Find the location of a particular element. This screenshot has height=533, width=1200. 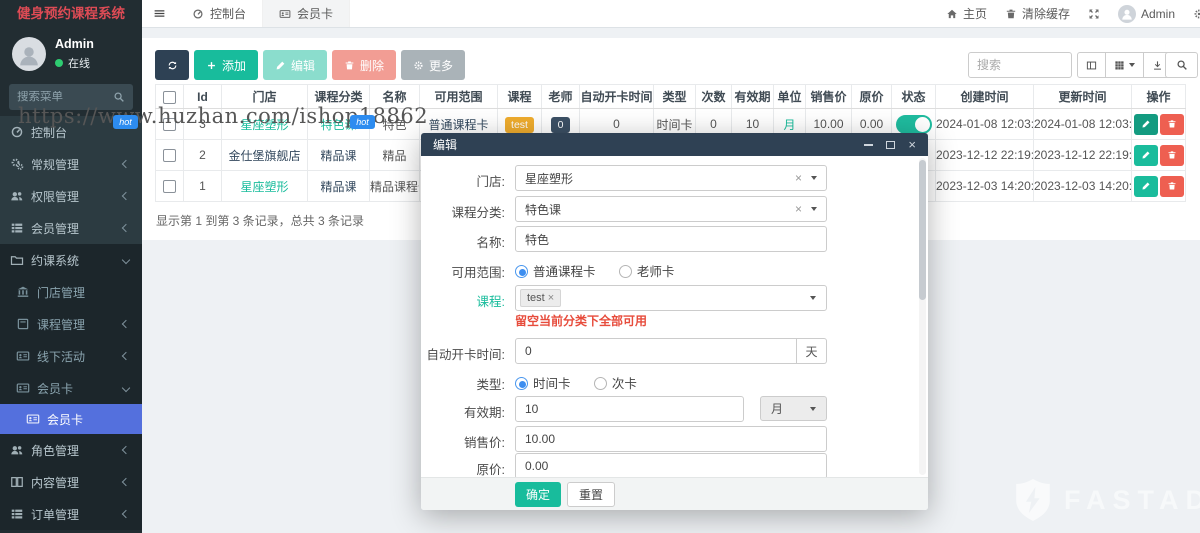

toggle-panel-button is located at coordinates (1091, 65).